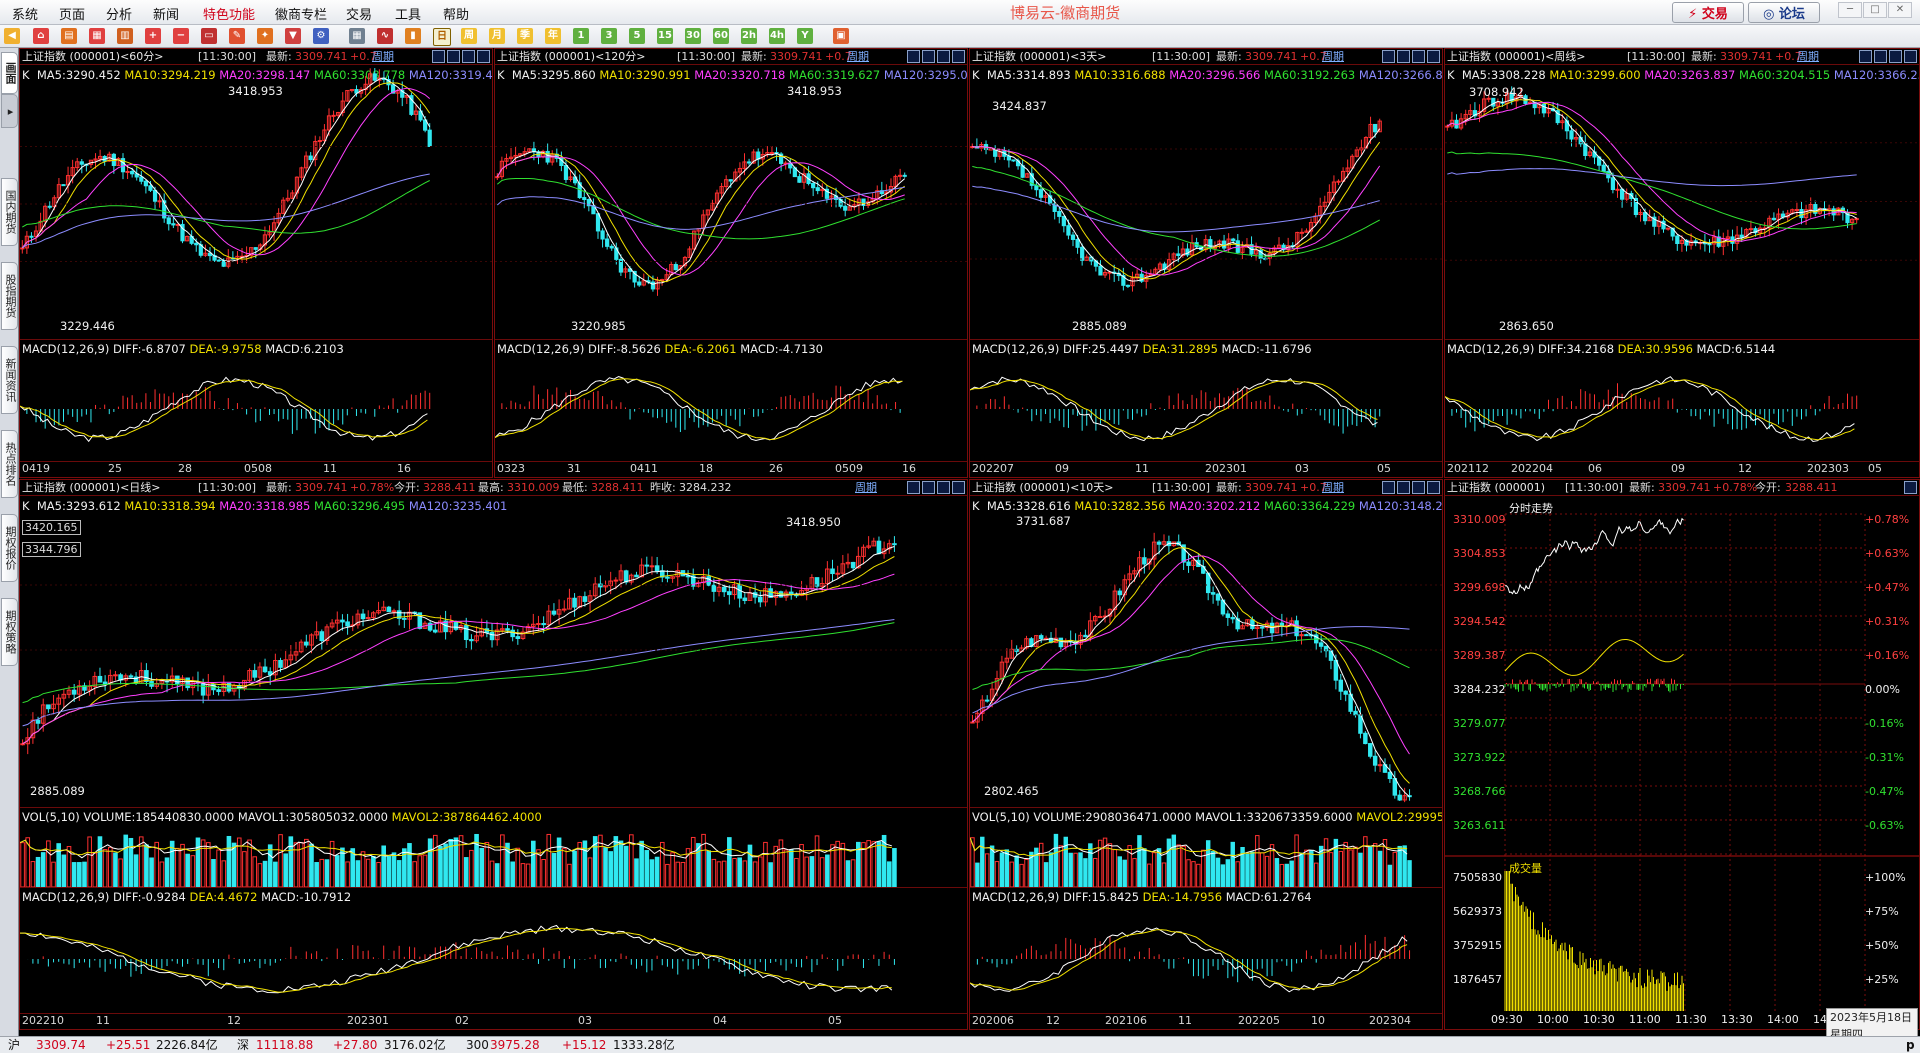 Image resolution: width=1920 pixels, height=1053 pixels. Describe the element at coordinates (1496, 487) in the screenshot. I see `panel-title: 上证指数 (000001)` at that location.